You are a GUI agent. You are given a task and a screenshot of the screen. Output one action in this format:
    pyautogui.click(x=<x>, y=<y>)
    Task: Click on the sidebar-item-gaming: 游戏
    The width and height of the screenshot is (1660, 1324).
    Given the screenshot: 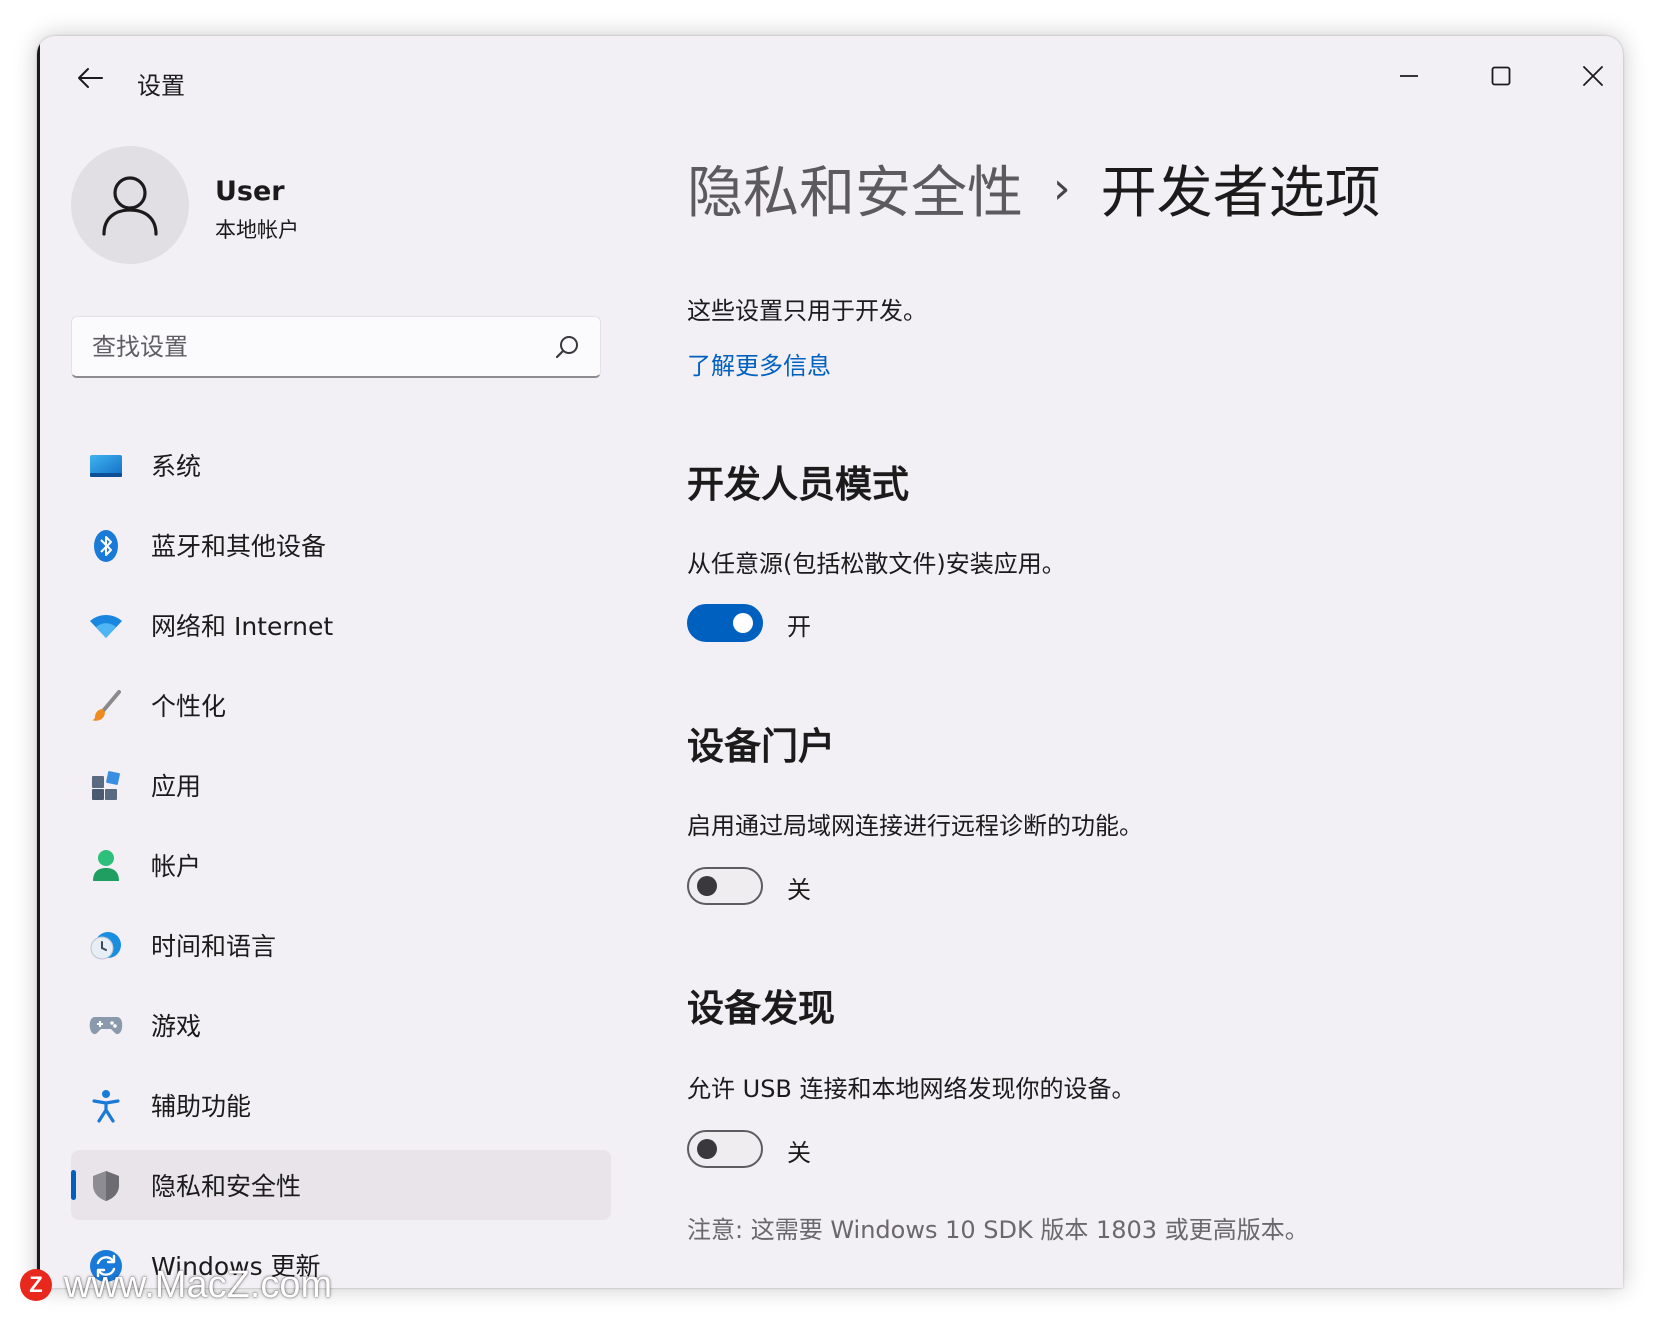 What is the action you would take?
    pyautogui.click(x=341, y=1025)
    